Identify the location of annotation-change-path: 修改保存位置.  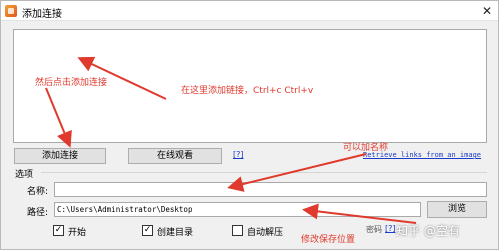
(328, 240).